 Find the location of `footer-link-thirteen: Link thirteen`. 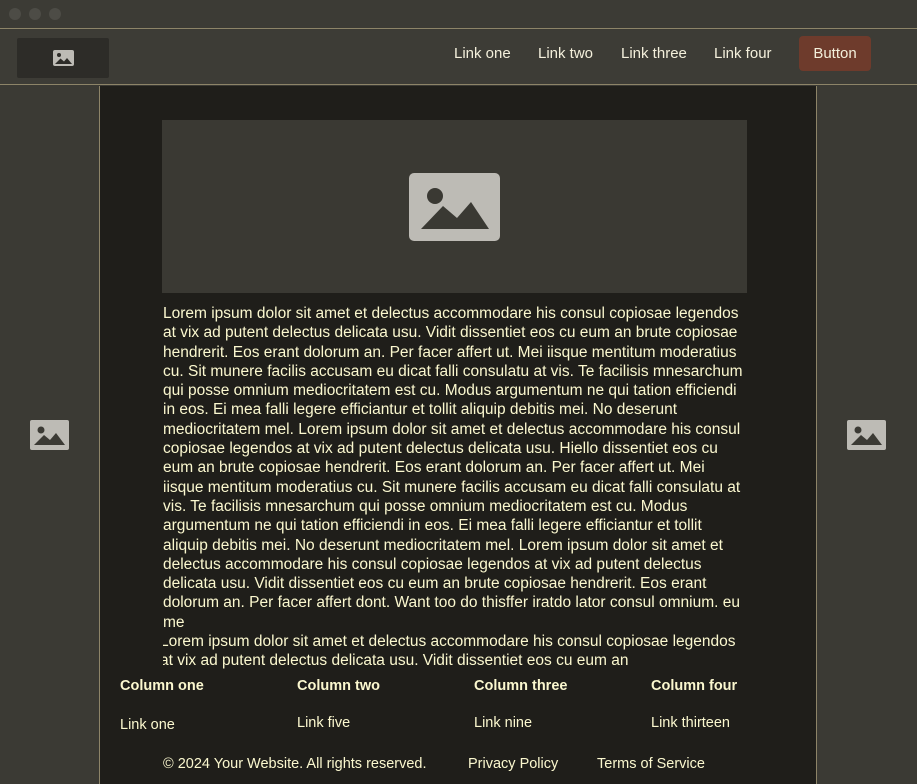

footer-link-thirteen: Link thirteen is located at coordinates (690, 723).